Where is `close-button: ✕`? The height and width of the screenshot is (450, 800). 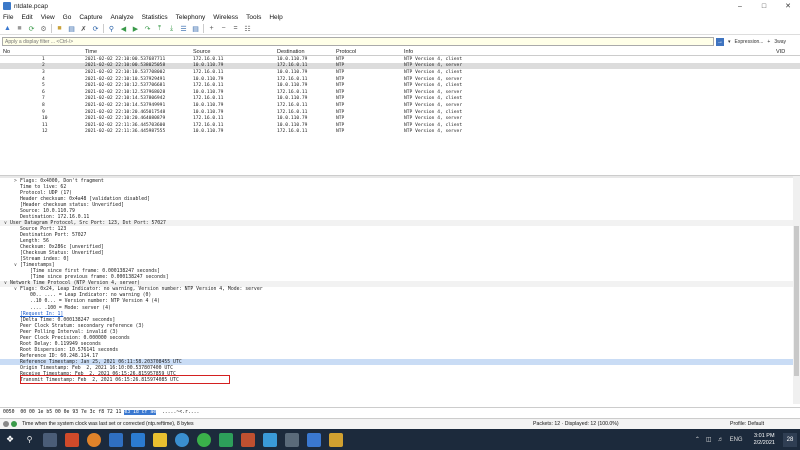 close-button: ✕ is located at coordinates (788, 6).